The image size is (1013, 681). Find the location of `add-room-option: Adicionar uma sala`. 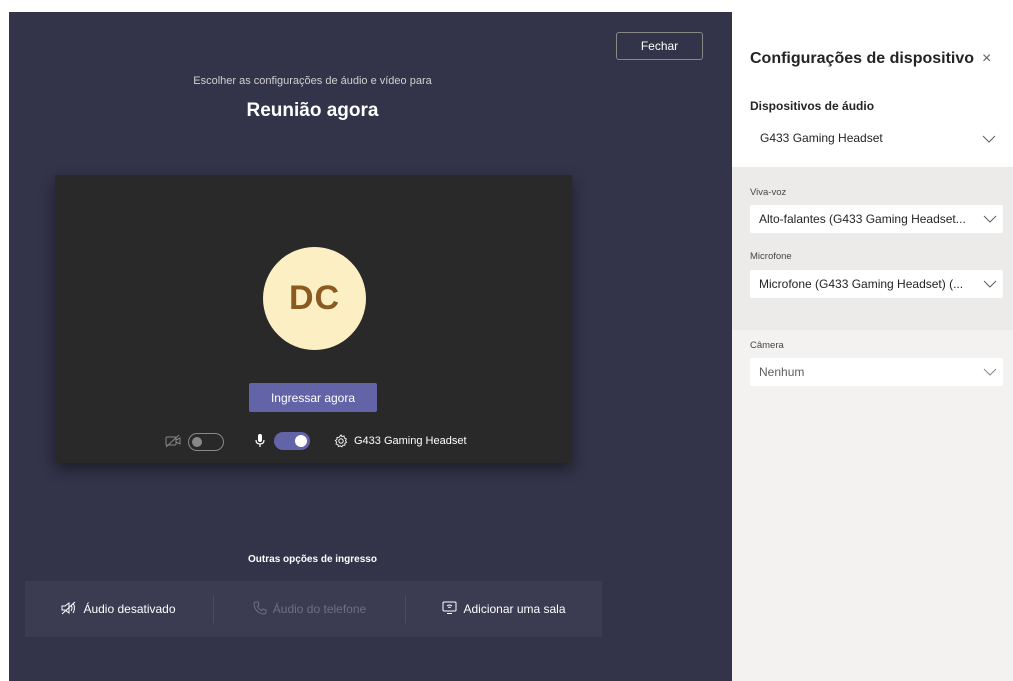

add-room-option: Adicionar uma sala is located at coordinates (504, 609).